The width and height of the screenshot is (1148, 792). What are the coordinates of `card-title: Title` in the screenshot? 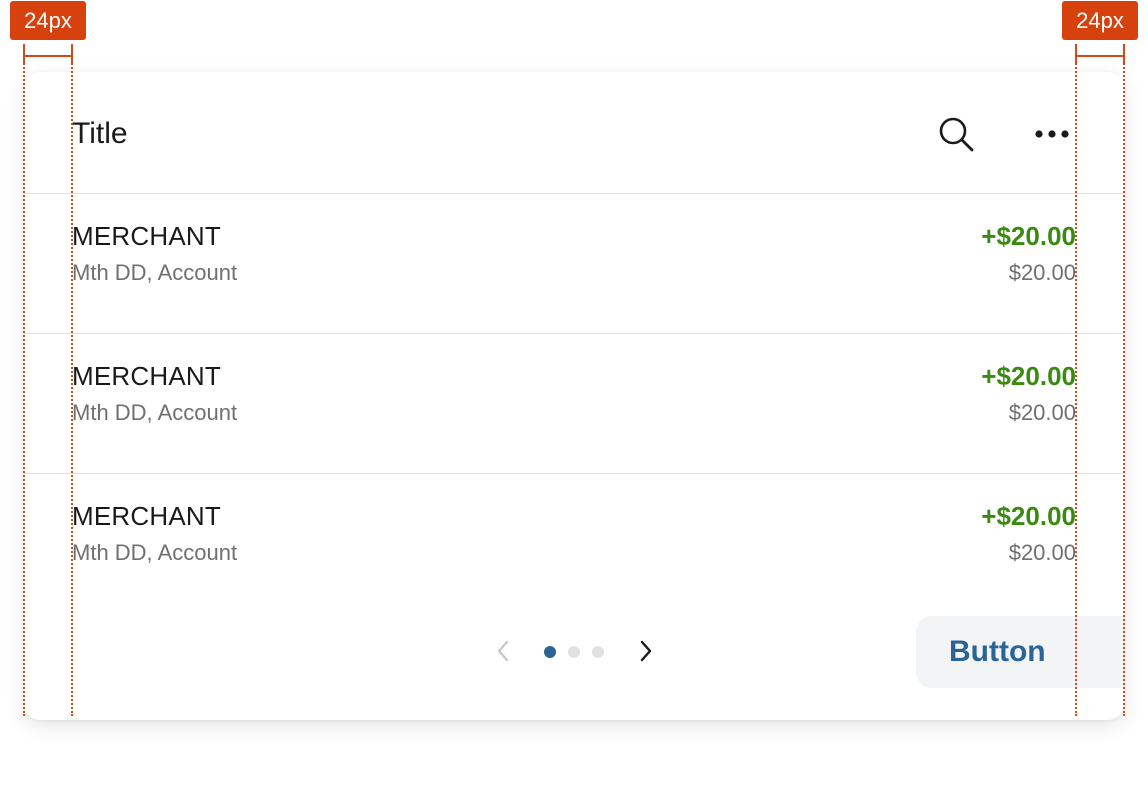 It's located at (100, 133).